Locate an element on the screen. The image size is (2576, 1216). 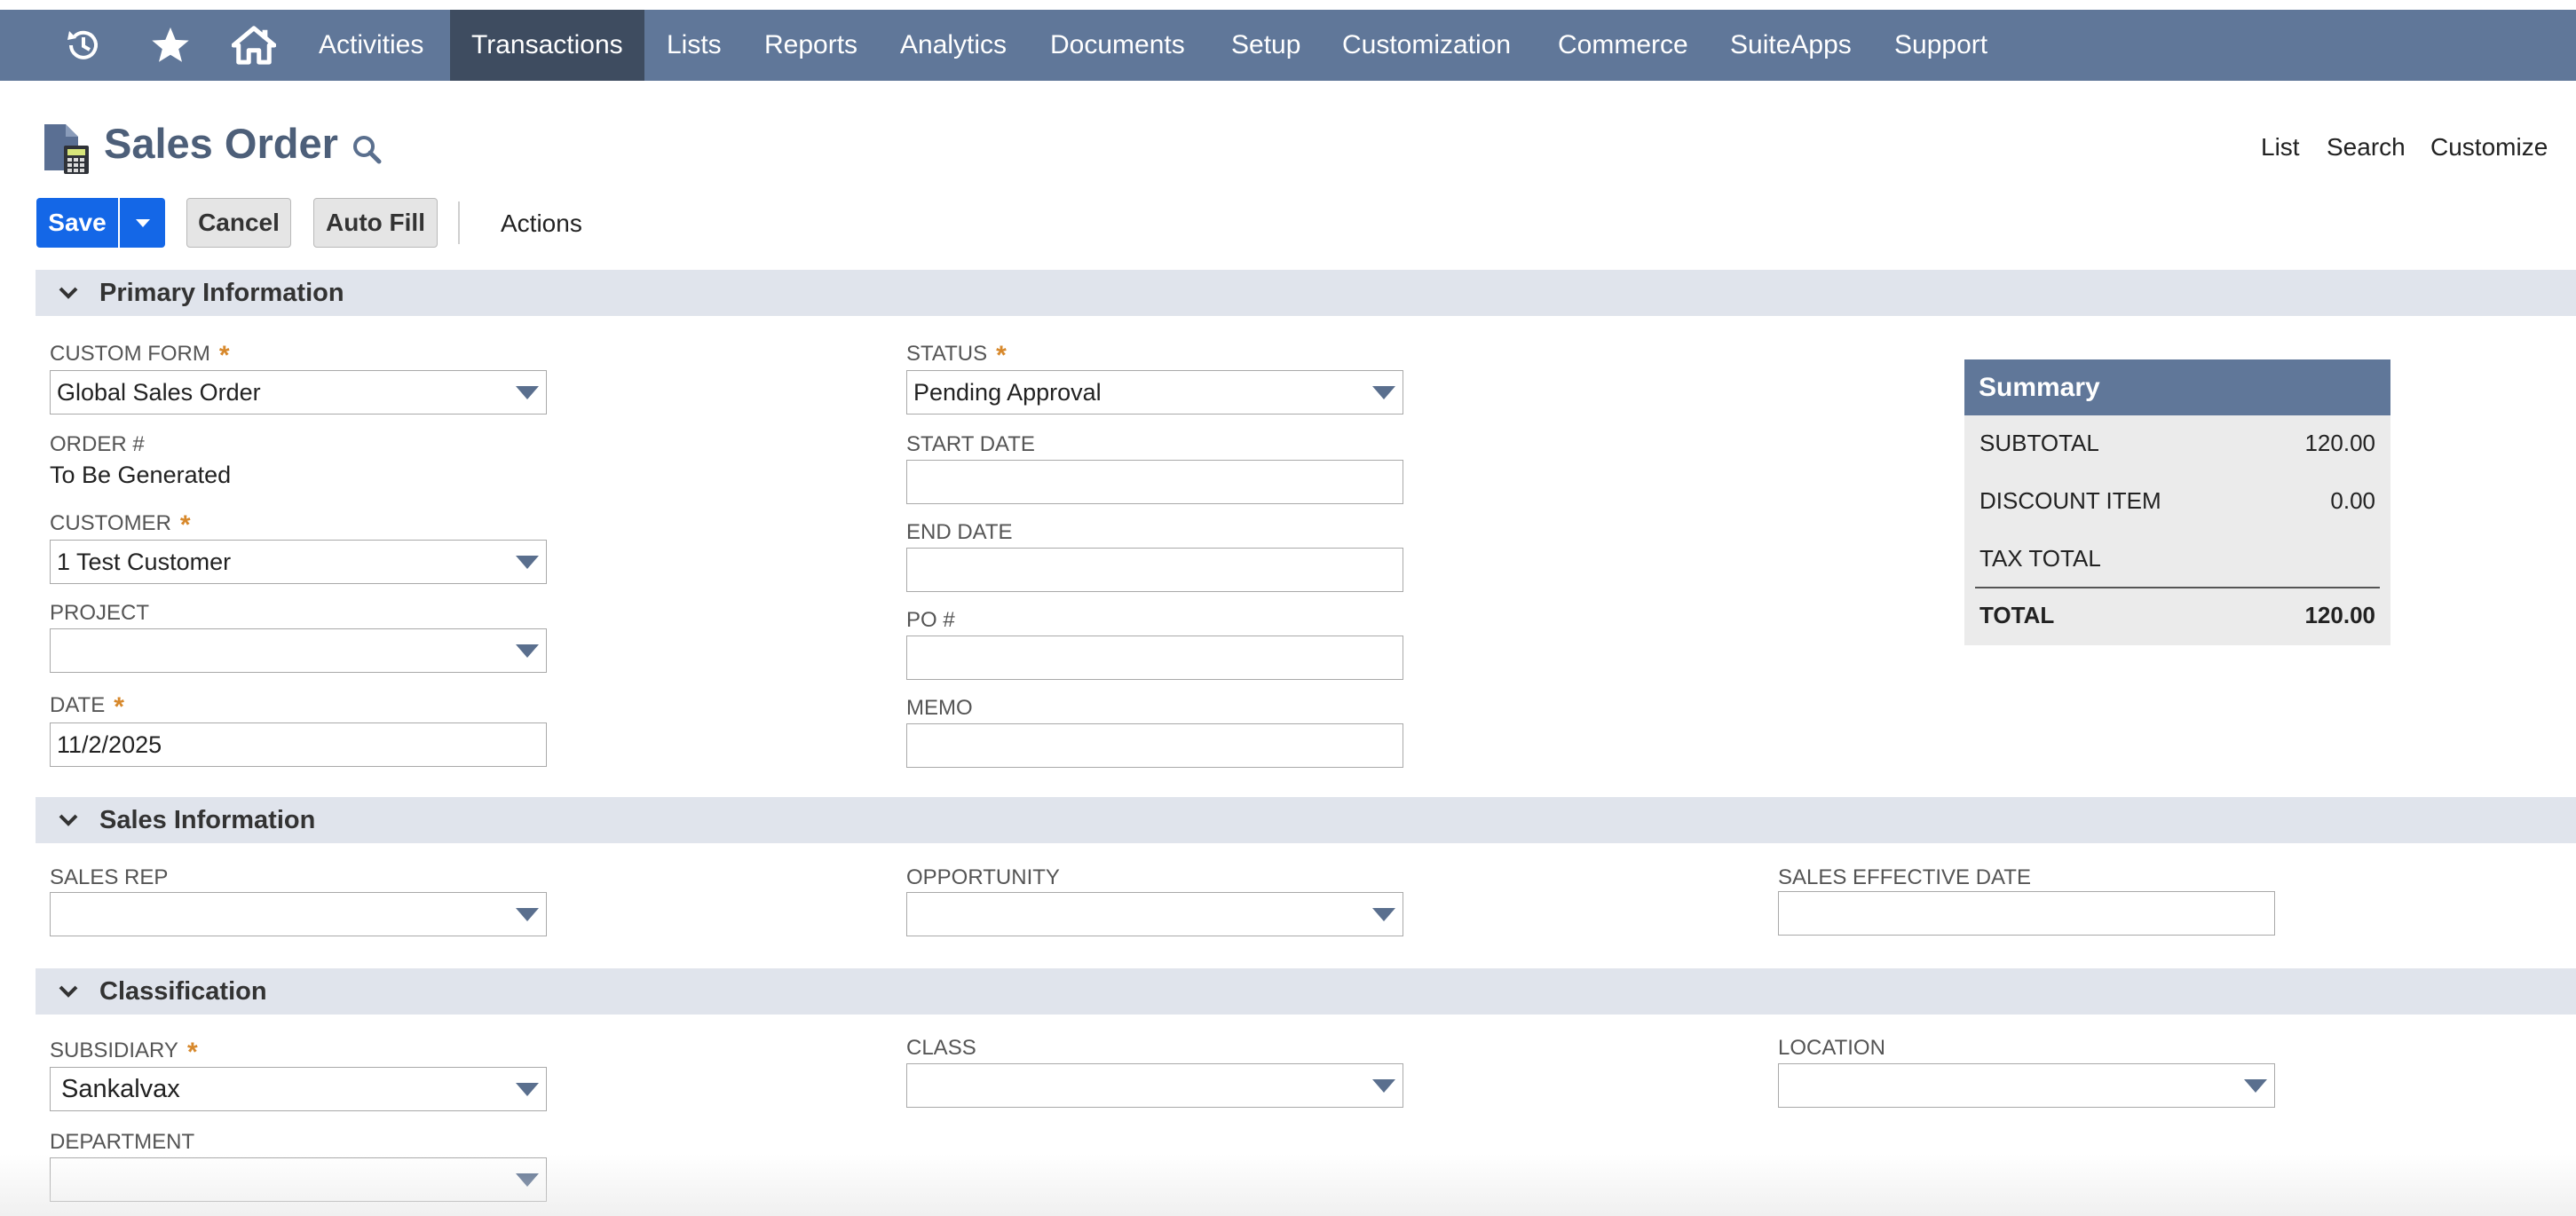
customer-value: 1 Test Customer is located at coordinates (144, 561).